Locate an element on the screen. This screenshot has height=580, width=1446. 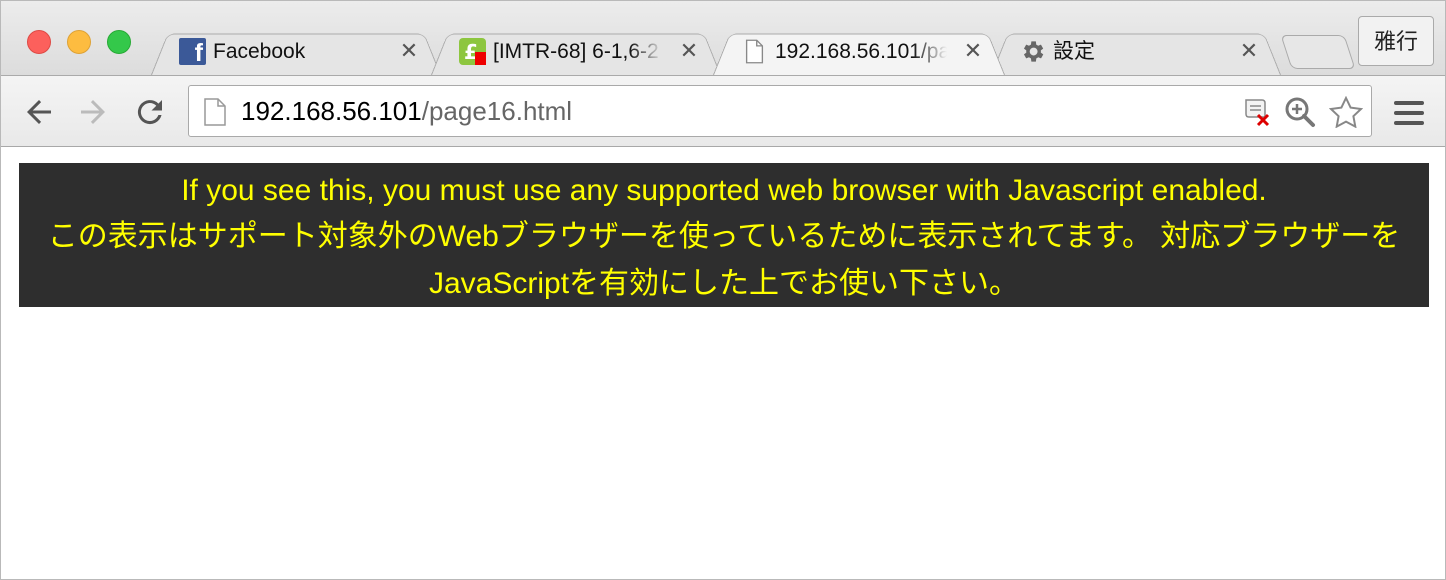
window-close-button is located at coordinates (39, 42).